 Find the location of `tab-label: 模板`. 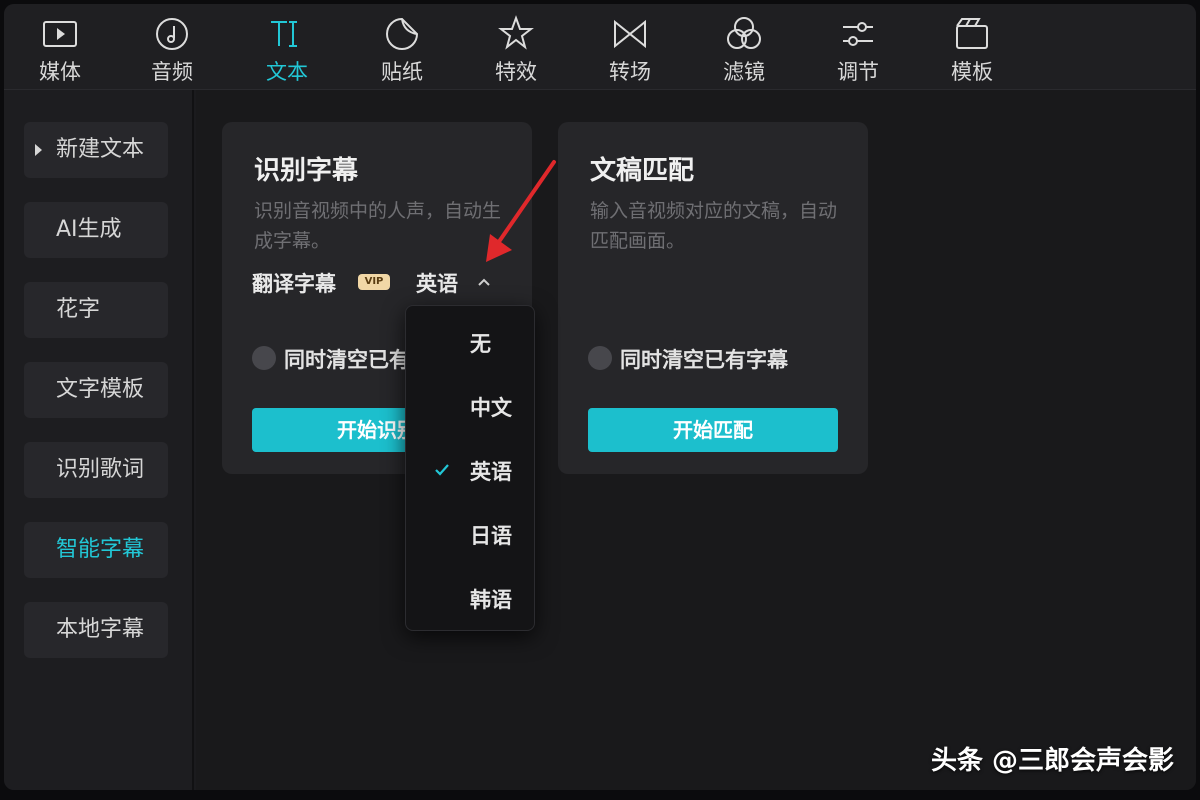

tab-label: 模板 is located at coordinates (972, 72).